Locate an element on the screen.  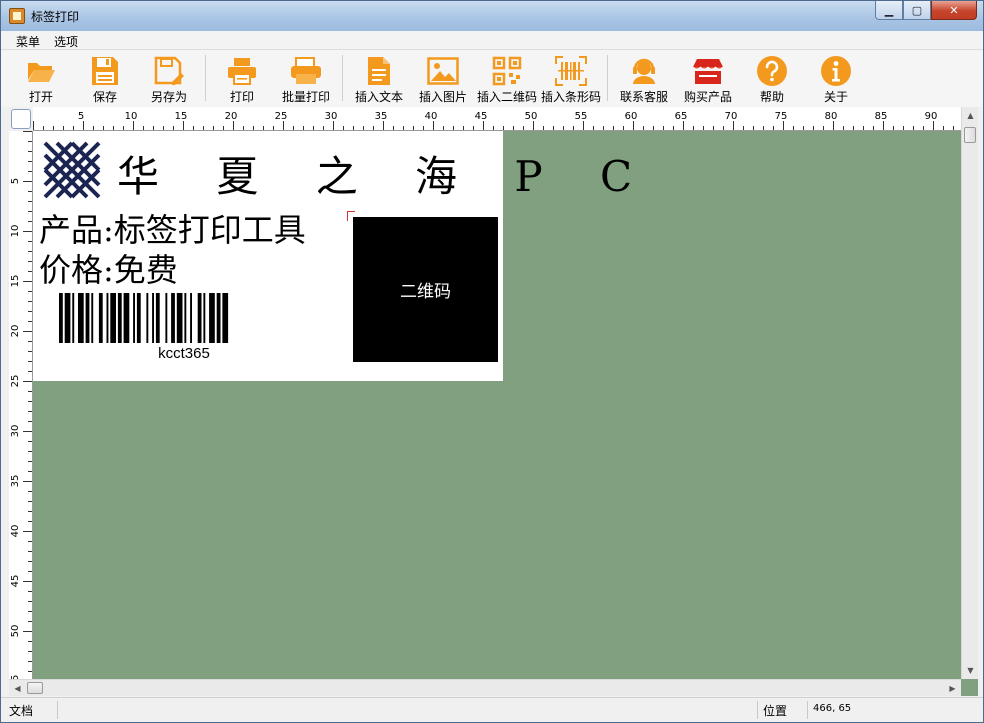
vertical-scrollbar: ▲ ▼ is located at coordinates (969, 393).